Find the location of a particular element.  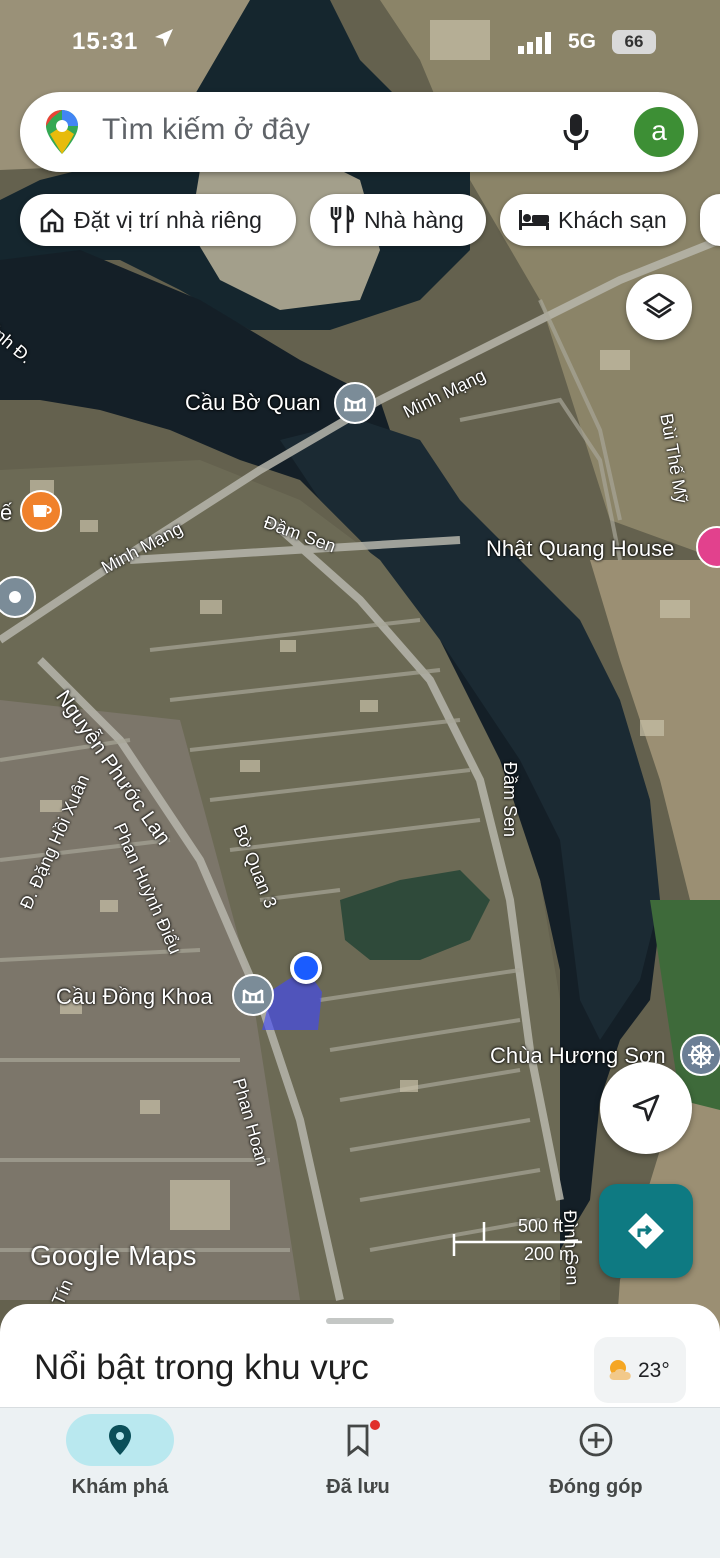

layers-icon is located at coordinates (659, 305).